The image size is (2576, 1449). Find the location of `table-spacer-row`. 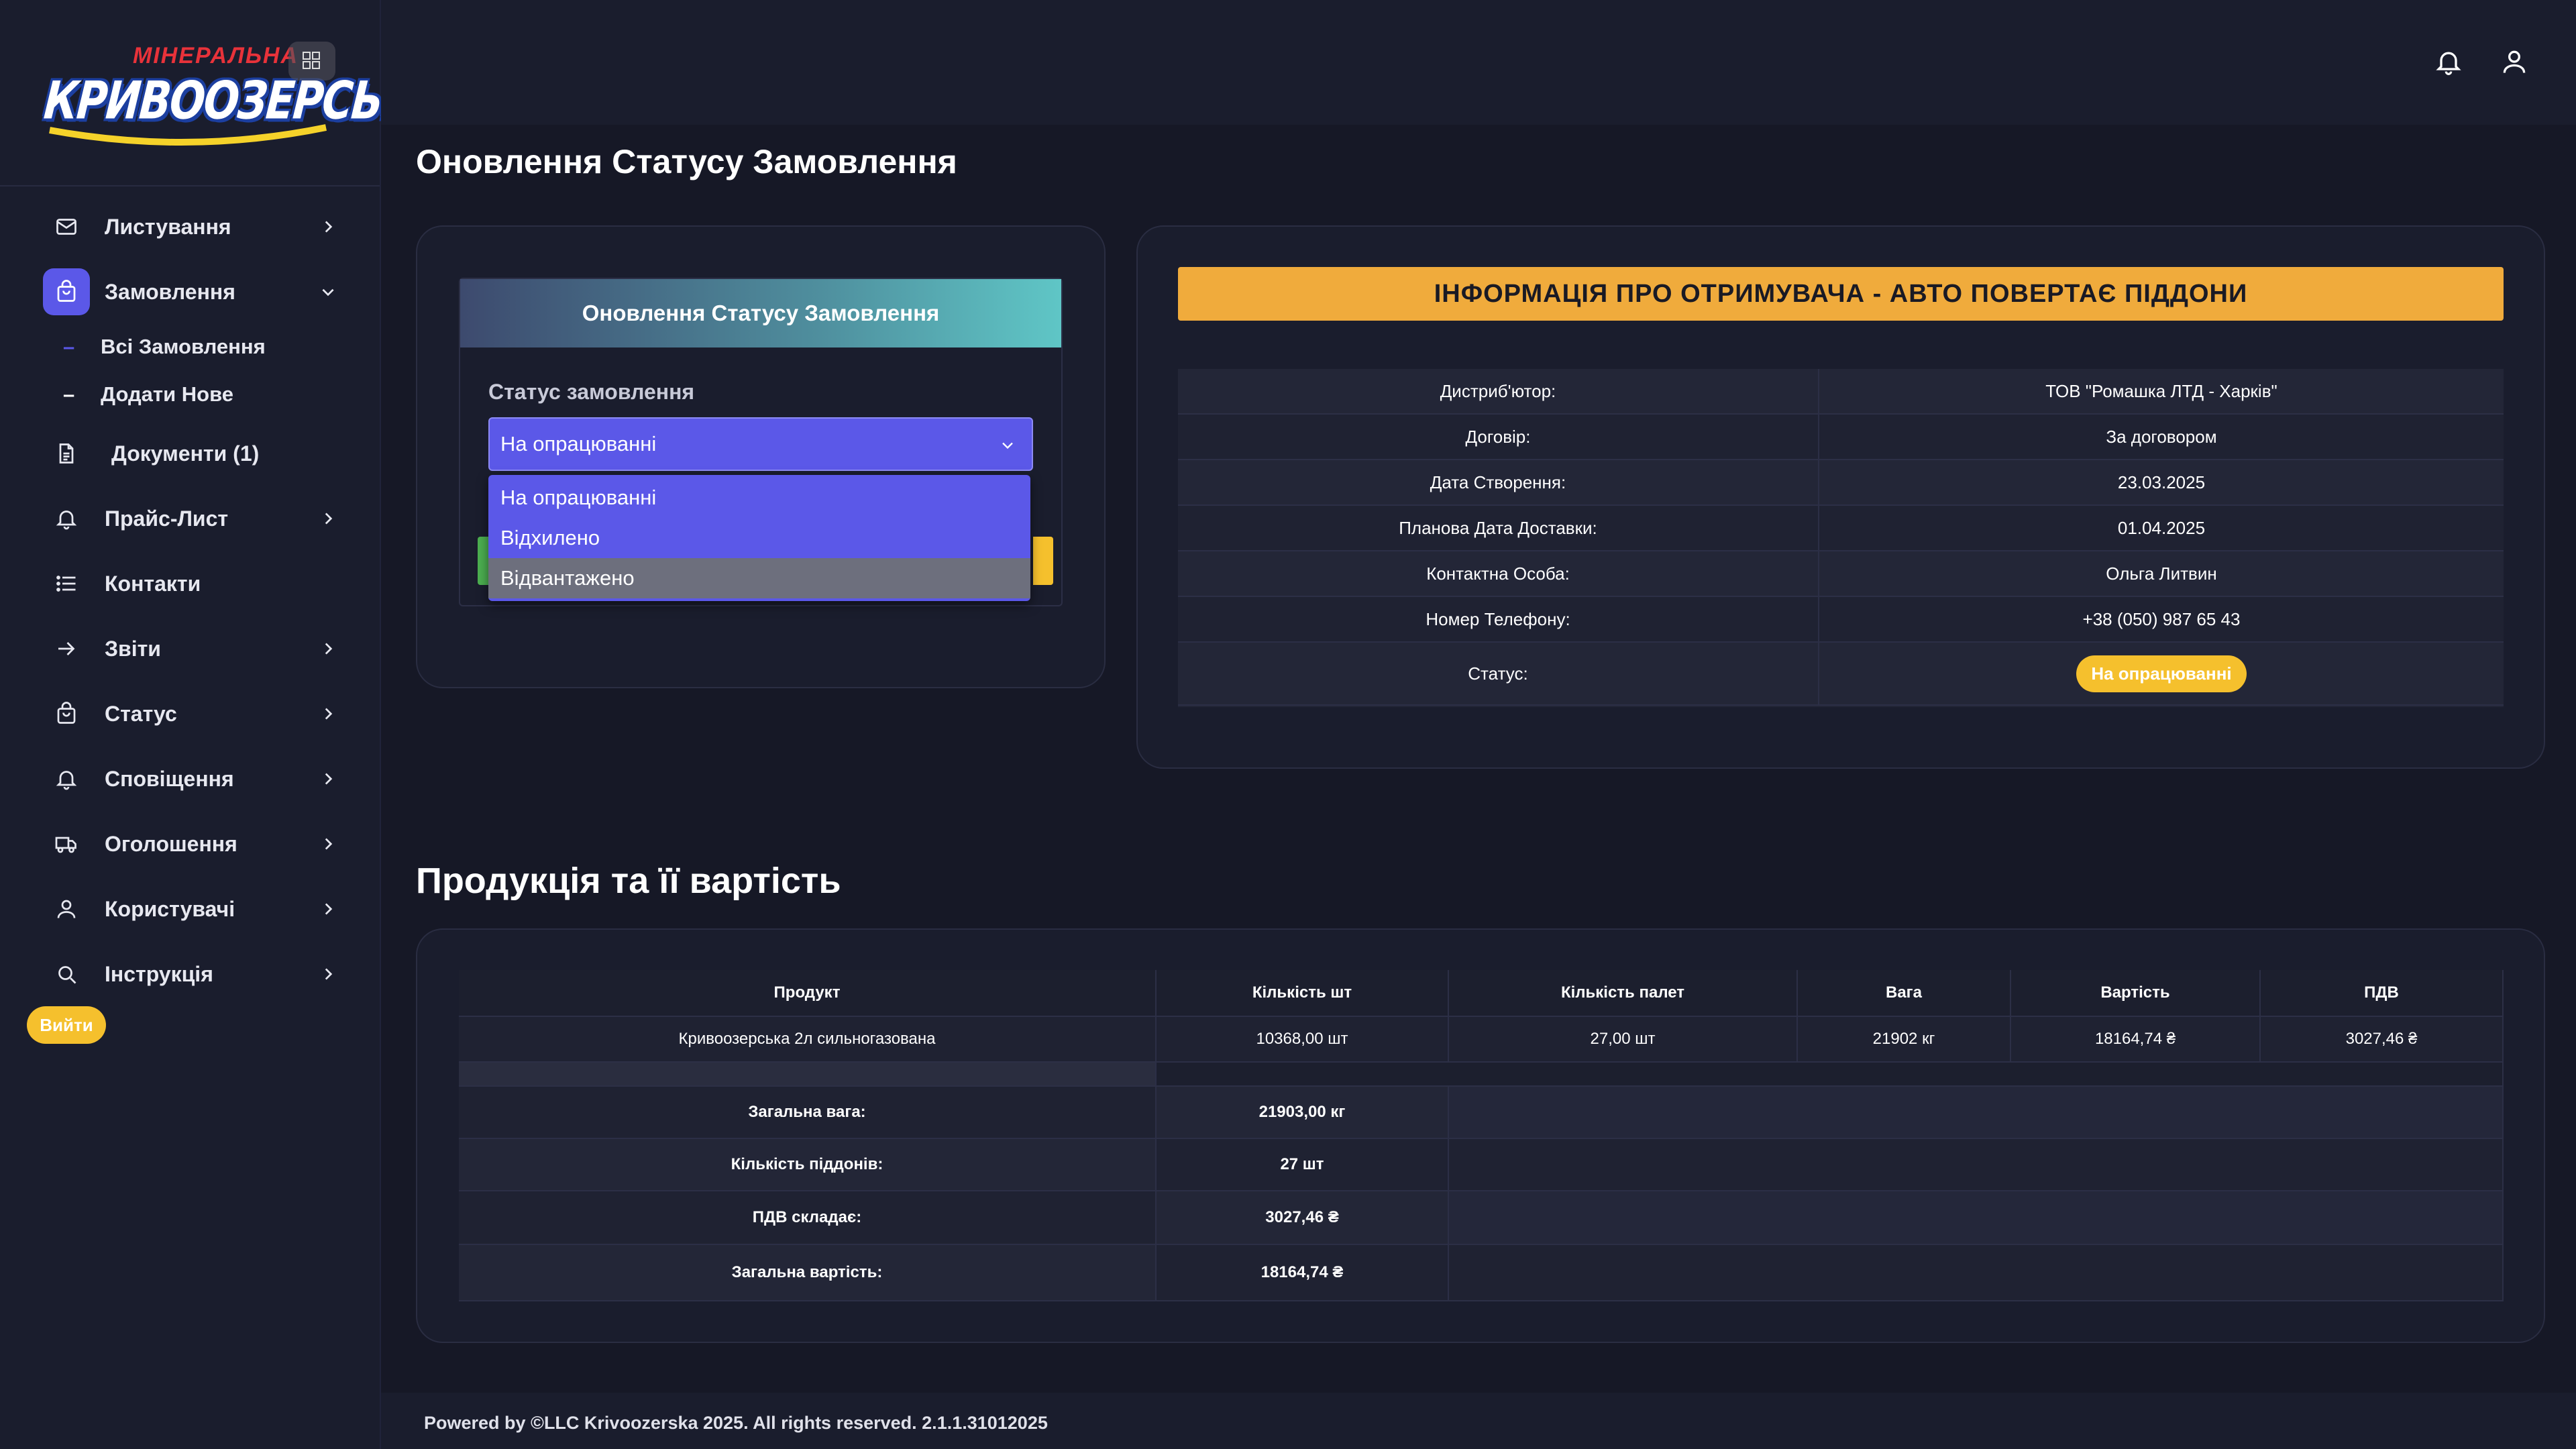

table-spacer-row is located at coordinates (1481, 1075).